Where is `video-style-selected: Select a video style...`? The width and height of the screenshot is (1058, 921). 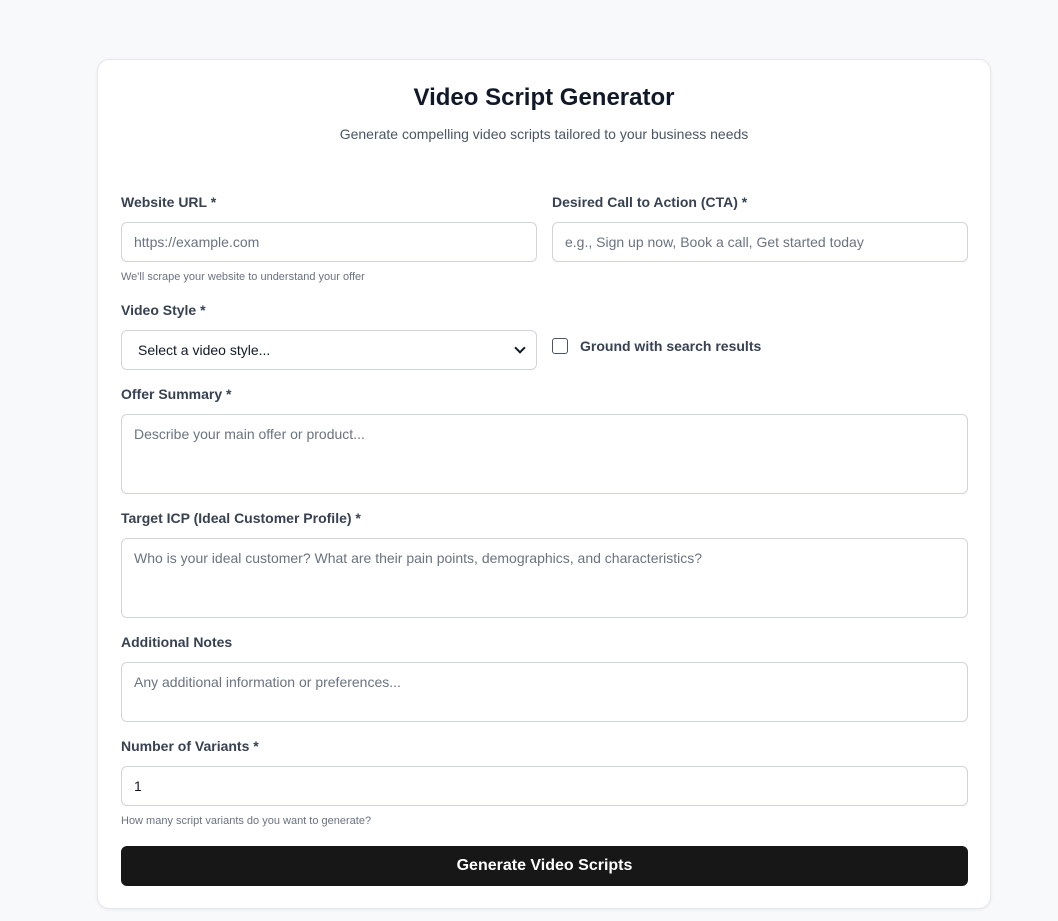
video-style-selected: Select a video style... is located at coordinates (204, 350).